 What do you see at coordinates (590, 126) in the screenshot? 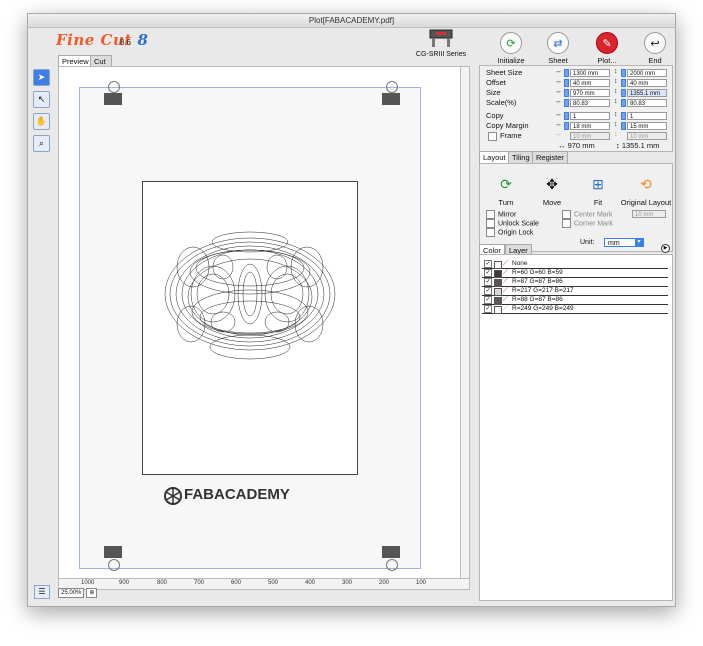
I see `copy-margin-x-field: 18 mm` at bounding box center [590, 126].